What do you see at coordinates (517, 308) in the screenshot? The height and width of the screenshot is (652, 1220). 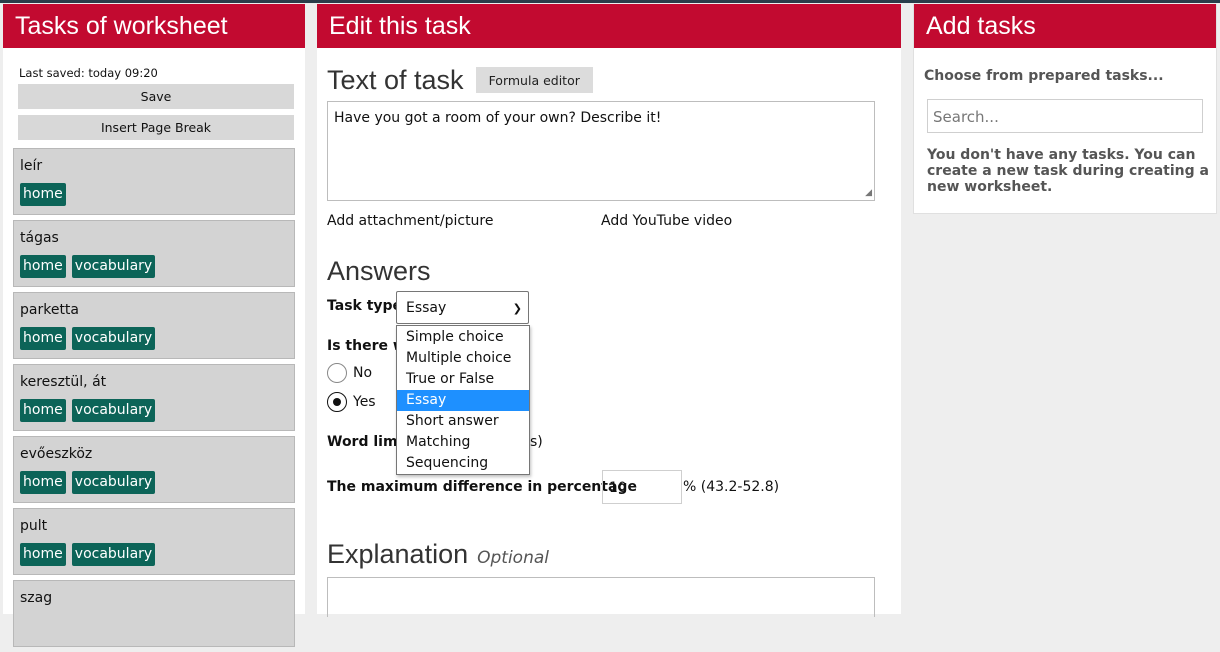 I see `chevron-down-icon: ❯` at bounding box center [517, 308].